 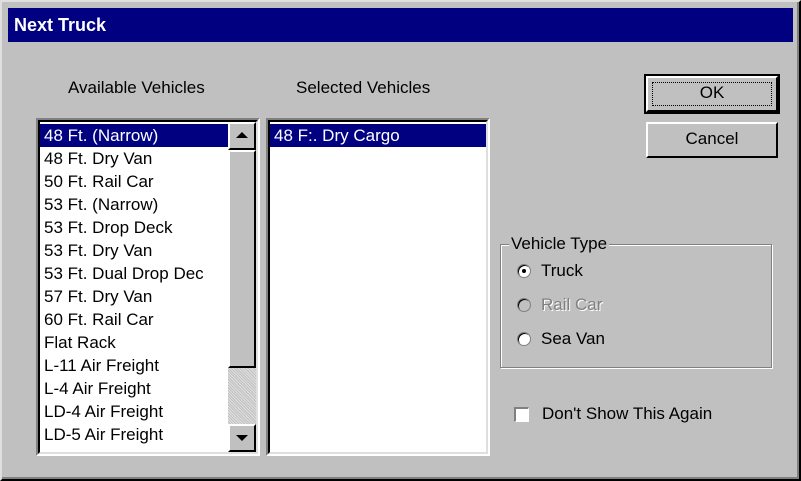 I want to click on cancel-button-label: Cancel, so click(x=712, y=138).